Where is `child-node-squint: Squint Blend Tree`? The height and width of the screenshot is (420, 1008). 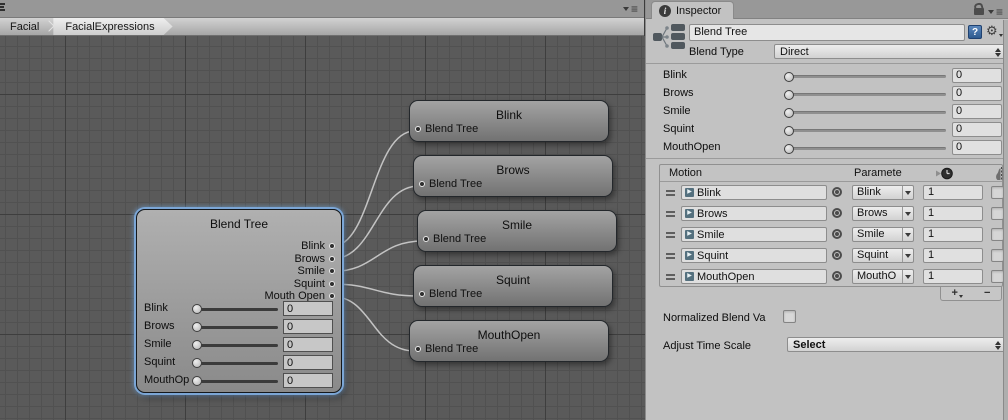
child-node-squint: Squint Blend Tree is located at coordinates (513, 286).